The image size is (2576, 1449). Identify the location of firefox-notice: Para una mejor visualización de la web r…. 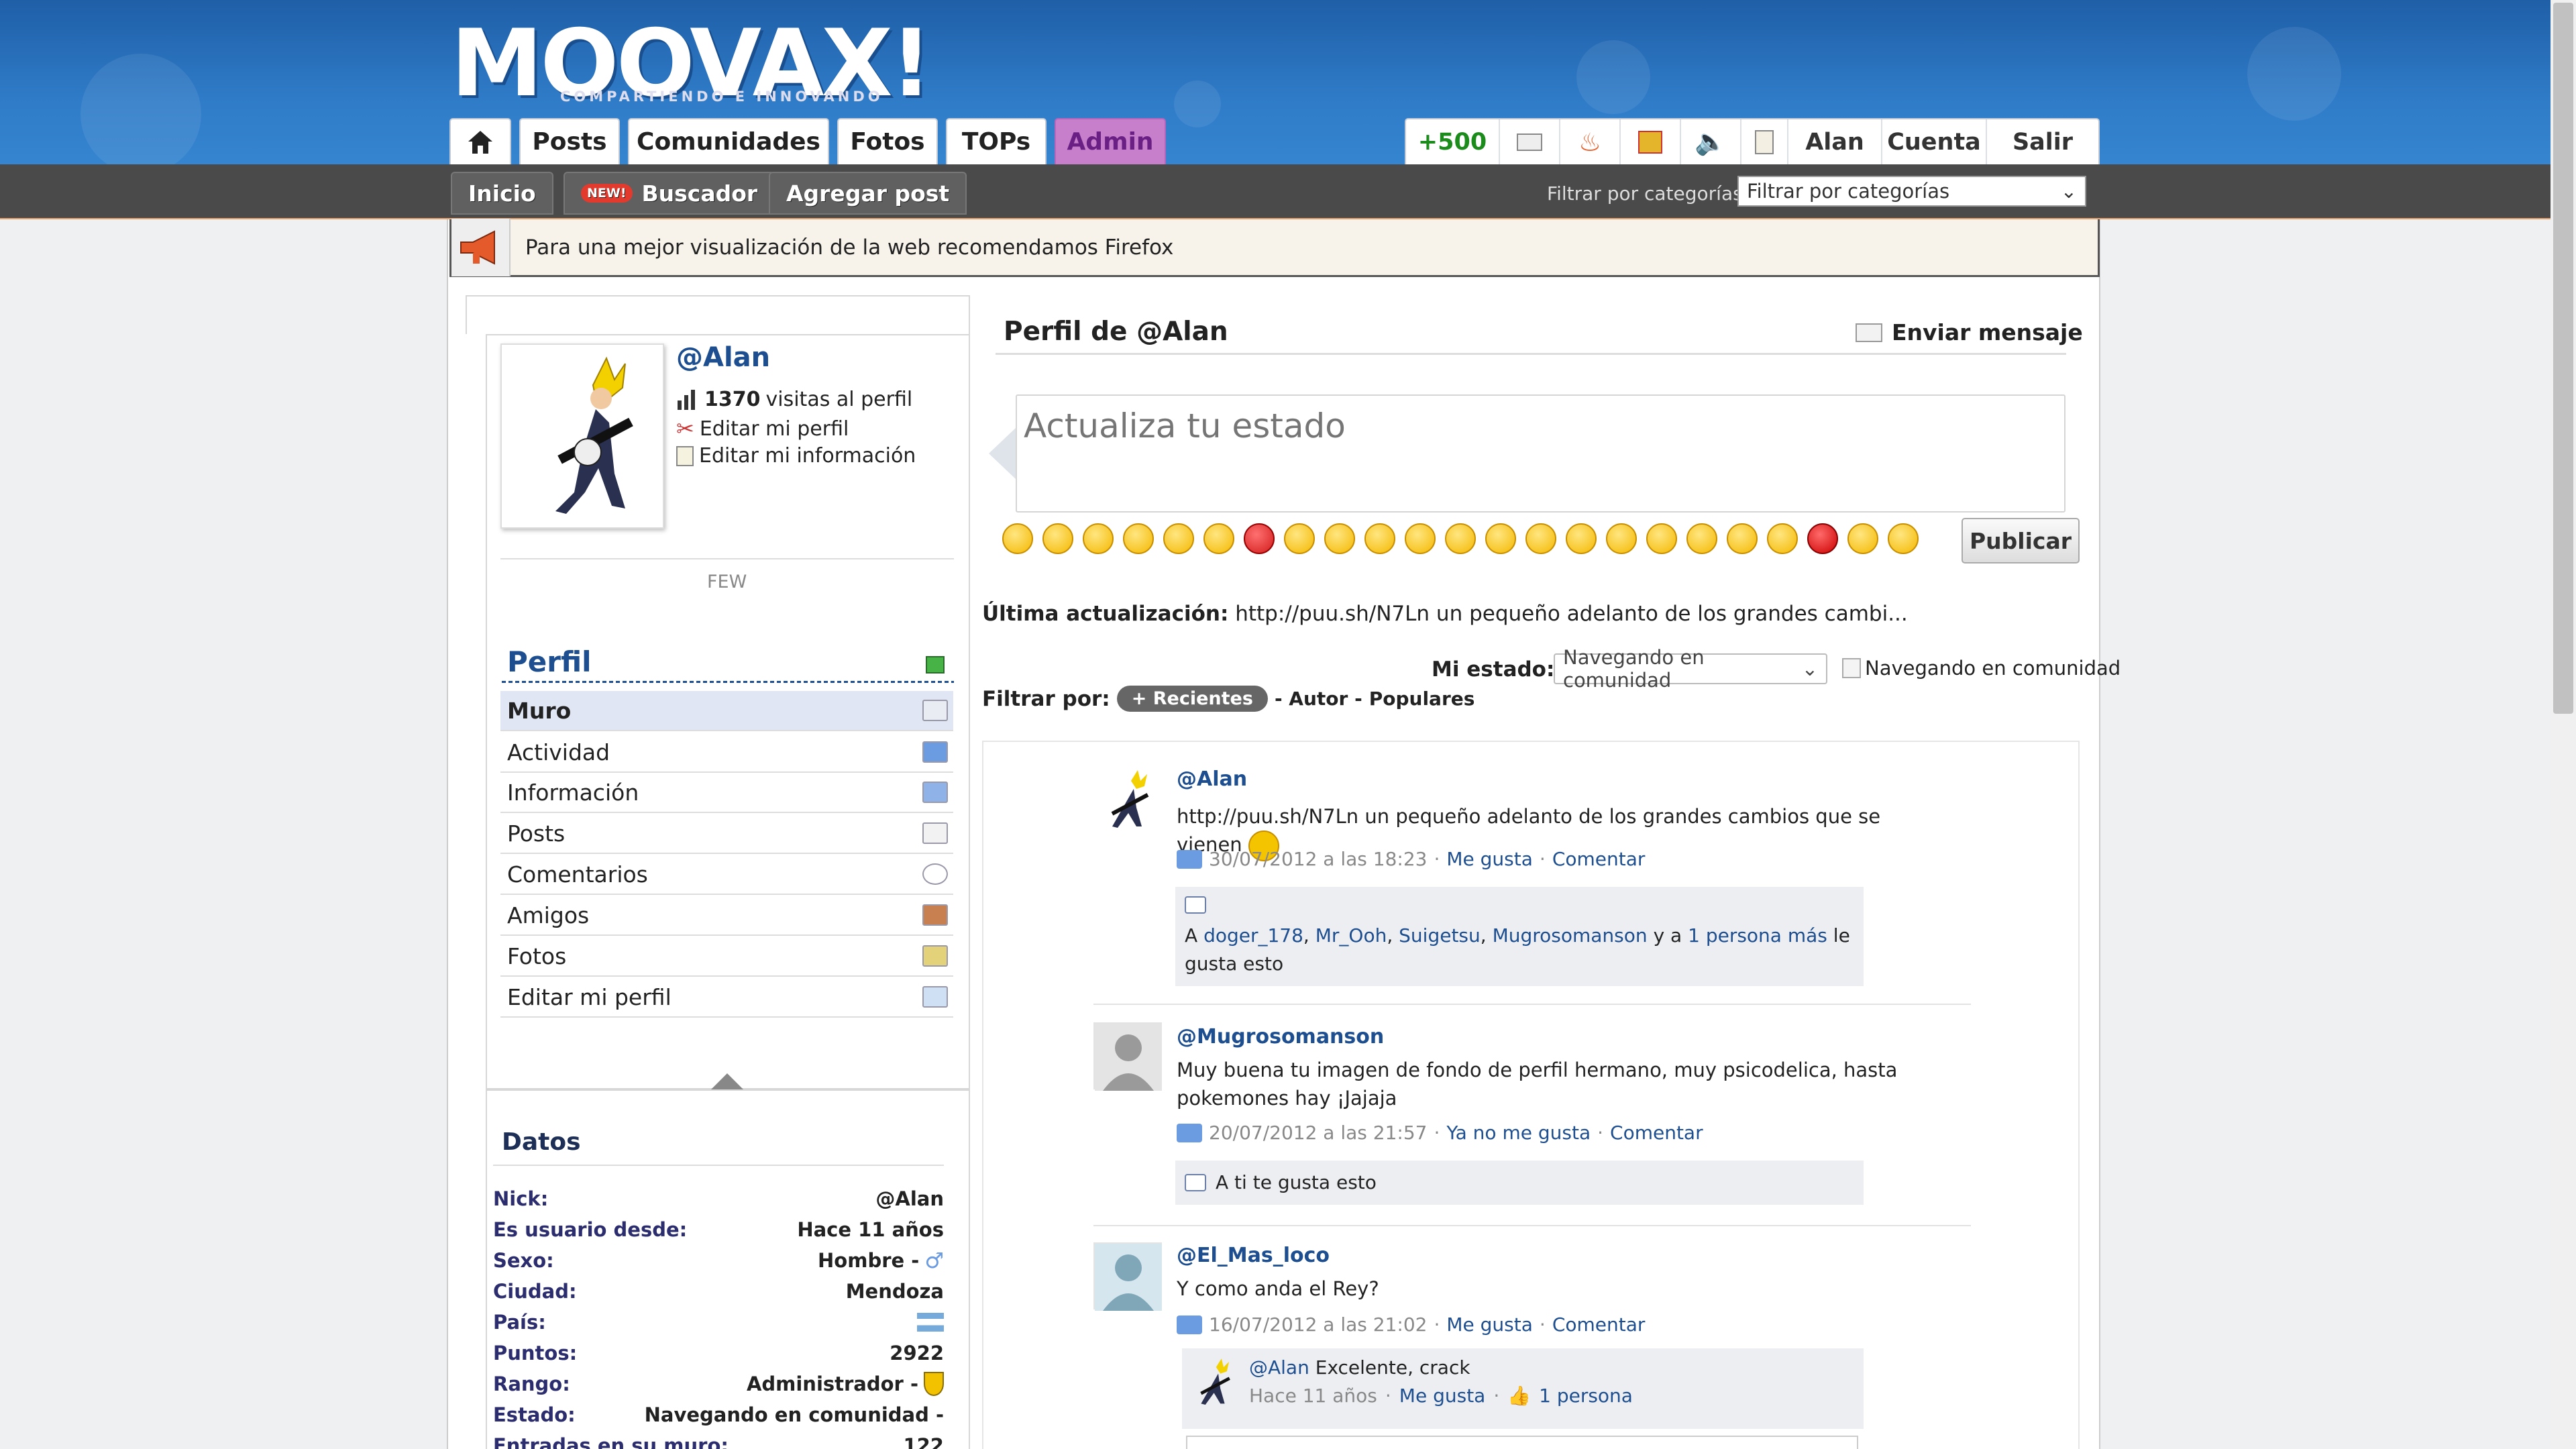
(1274, 247).